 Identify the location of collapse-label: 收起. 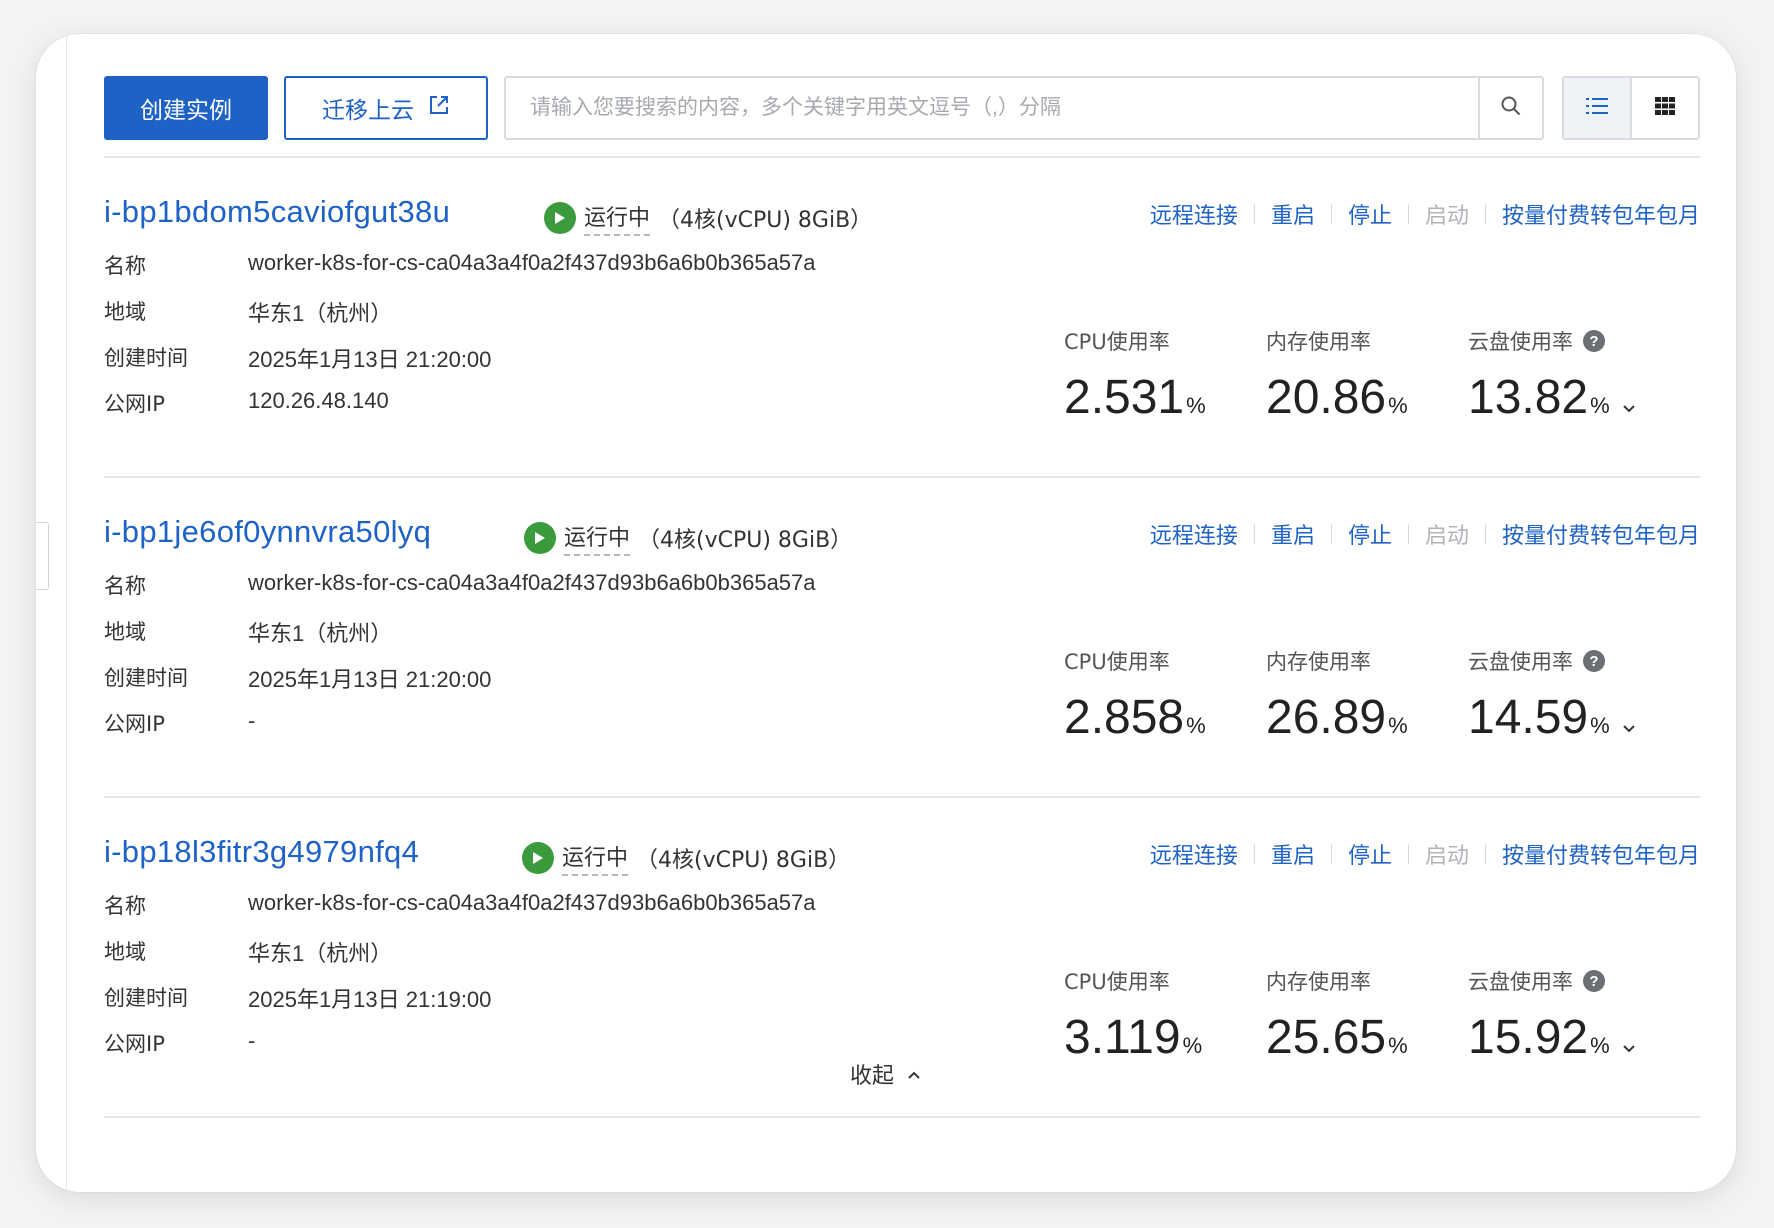
(871, 1076).